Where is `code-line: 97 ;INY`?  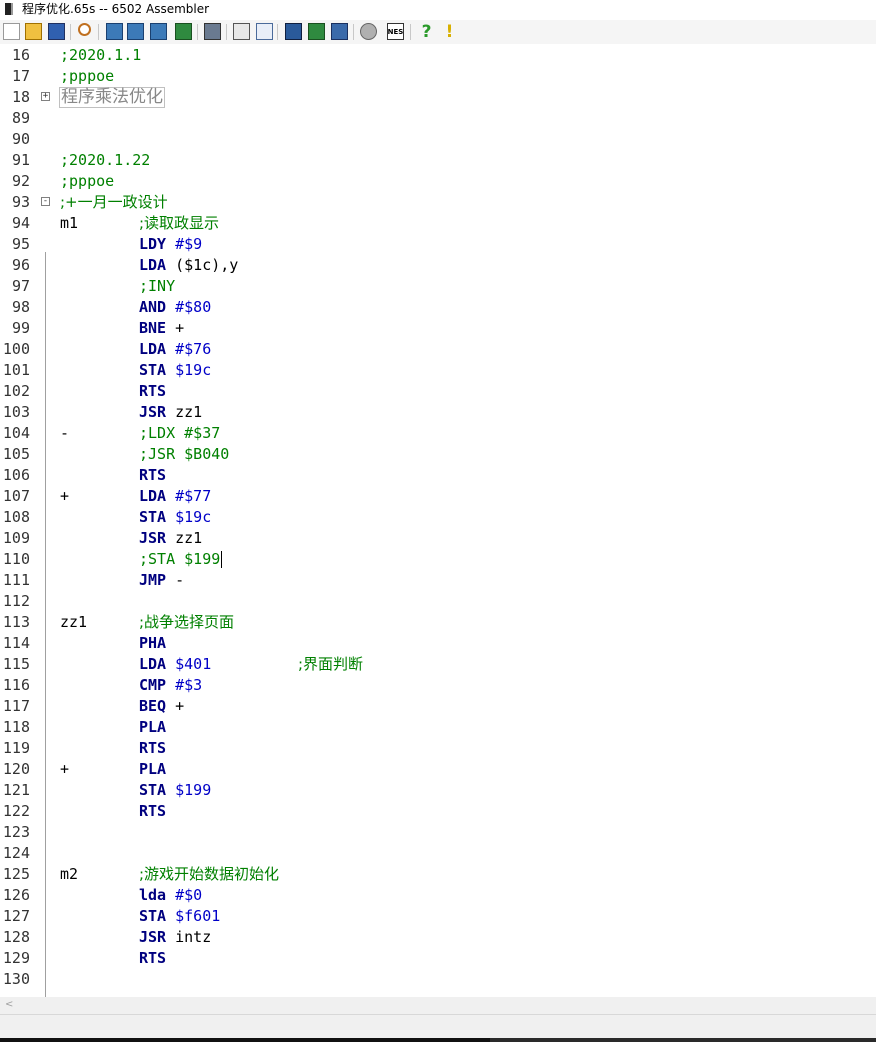
code-line: 97 ;INY is located at coordinates (438, 286).